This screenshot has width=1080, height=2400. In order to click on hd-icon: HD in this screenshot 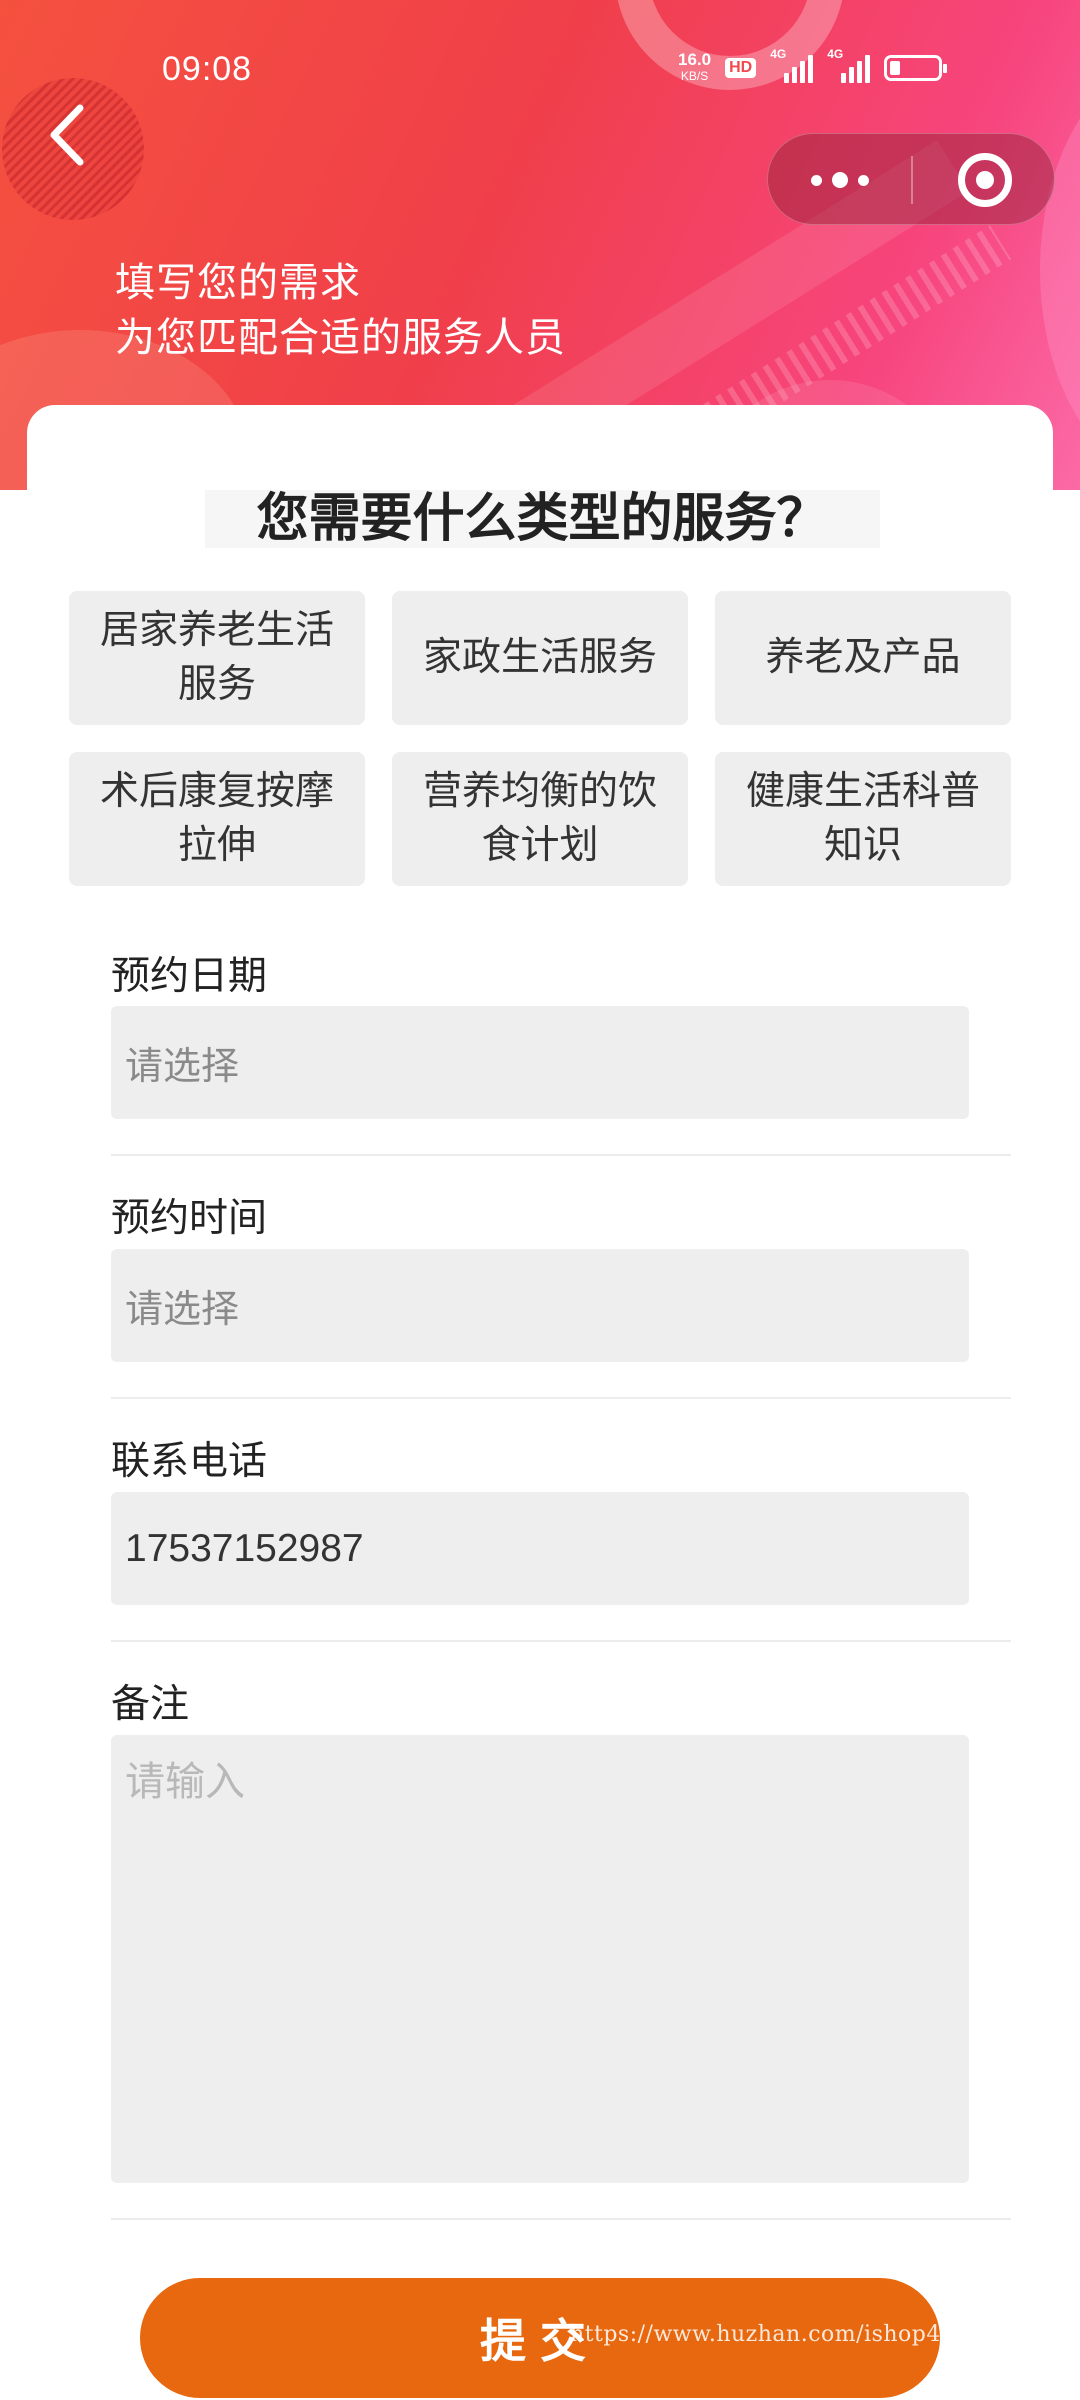, I will do `click(741, 68)`.